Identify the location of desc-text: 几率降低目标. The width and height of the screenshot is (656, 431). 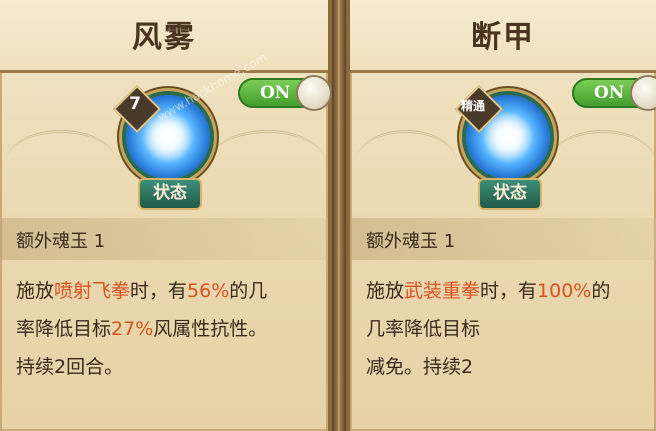
(423, 329).